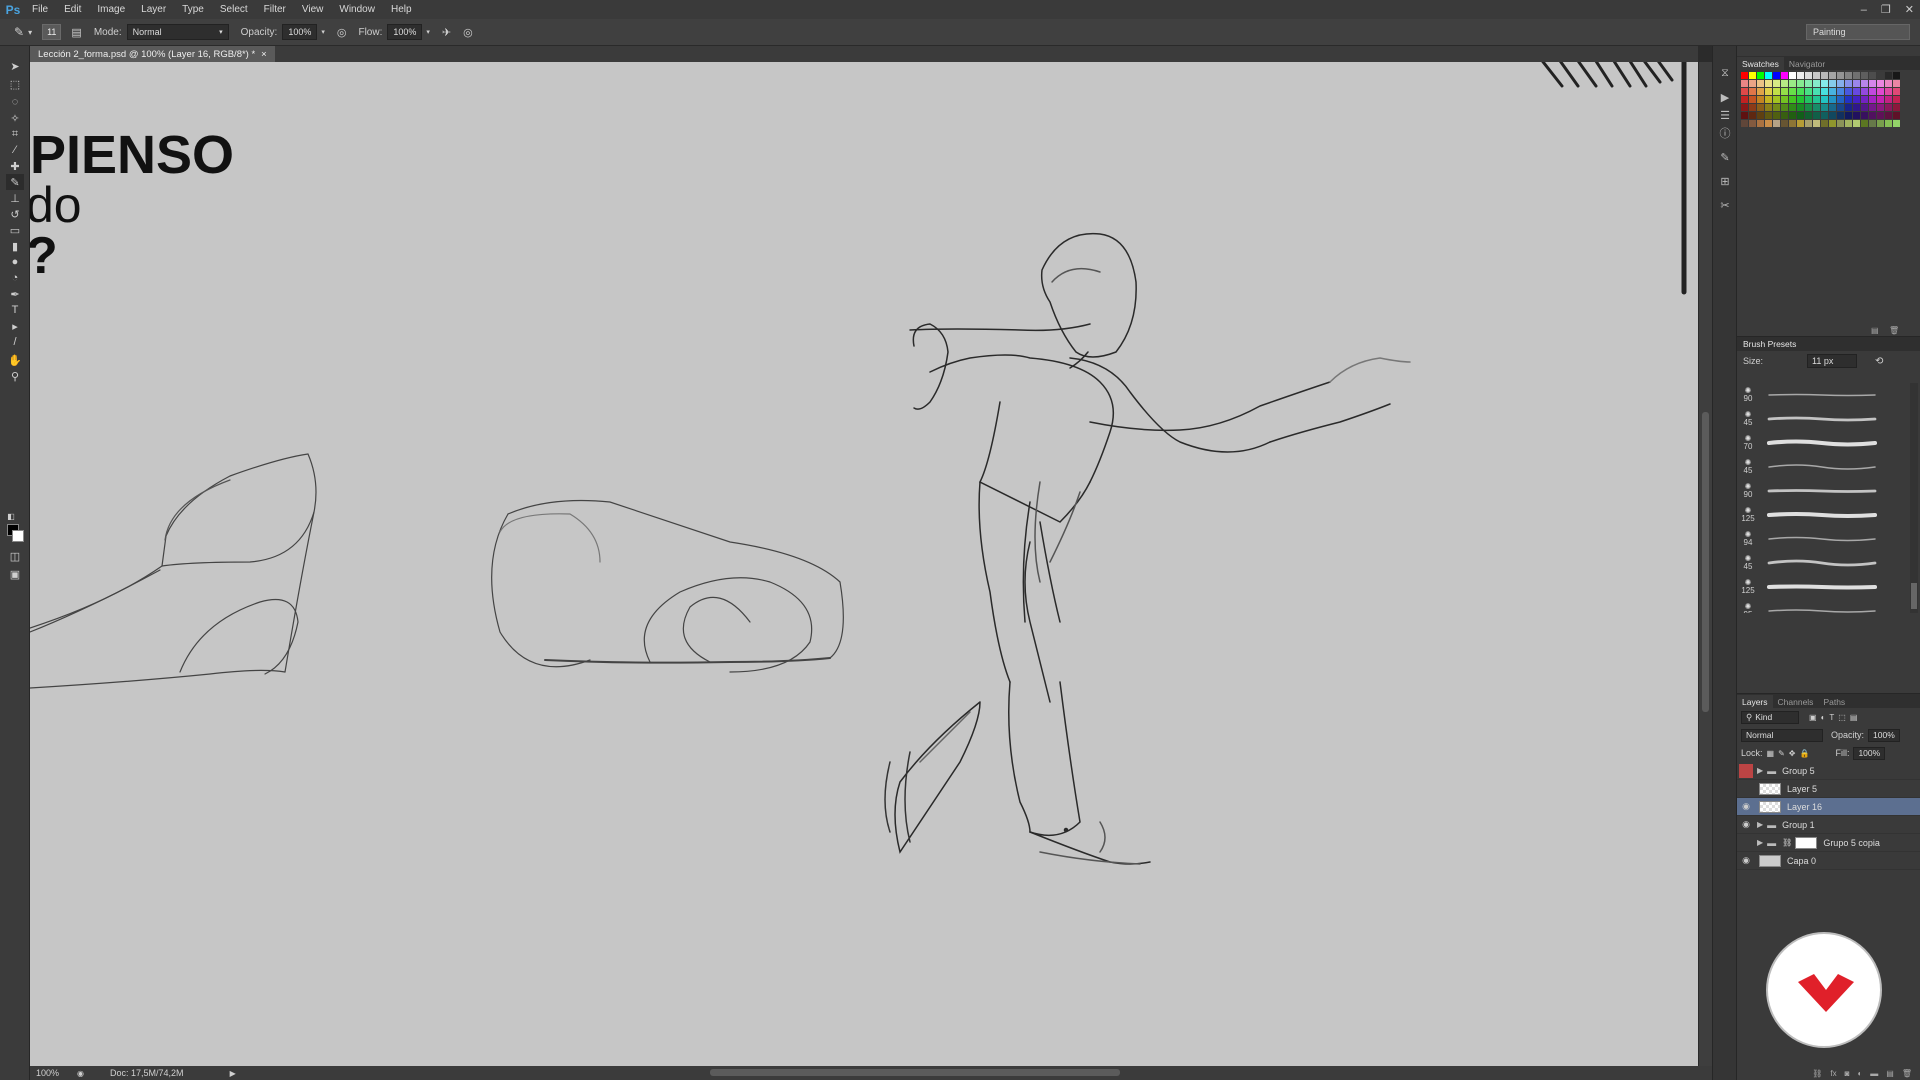  What do you see at coordinates (19, 32) in the screenshot?
I see `brush-tool-icon: ✎` at bounding box center [19, 32].